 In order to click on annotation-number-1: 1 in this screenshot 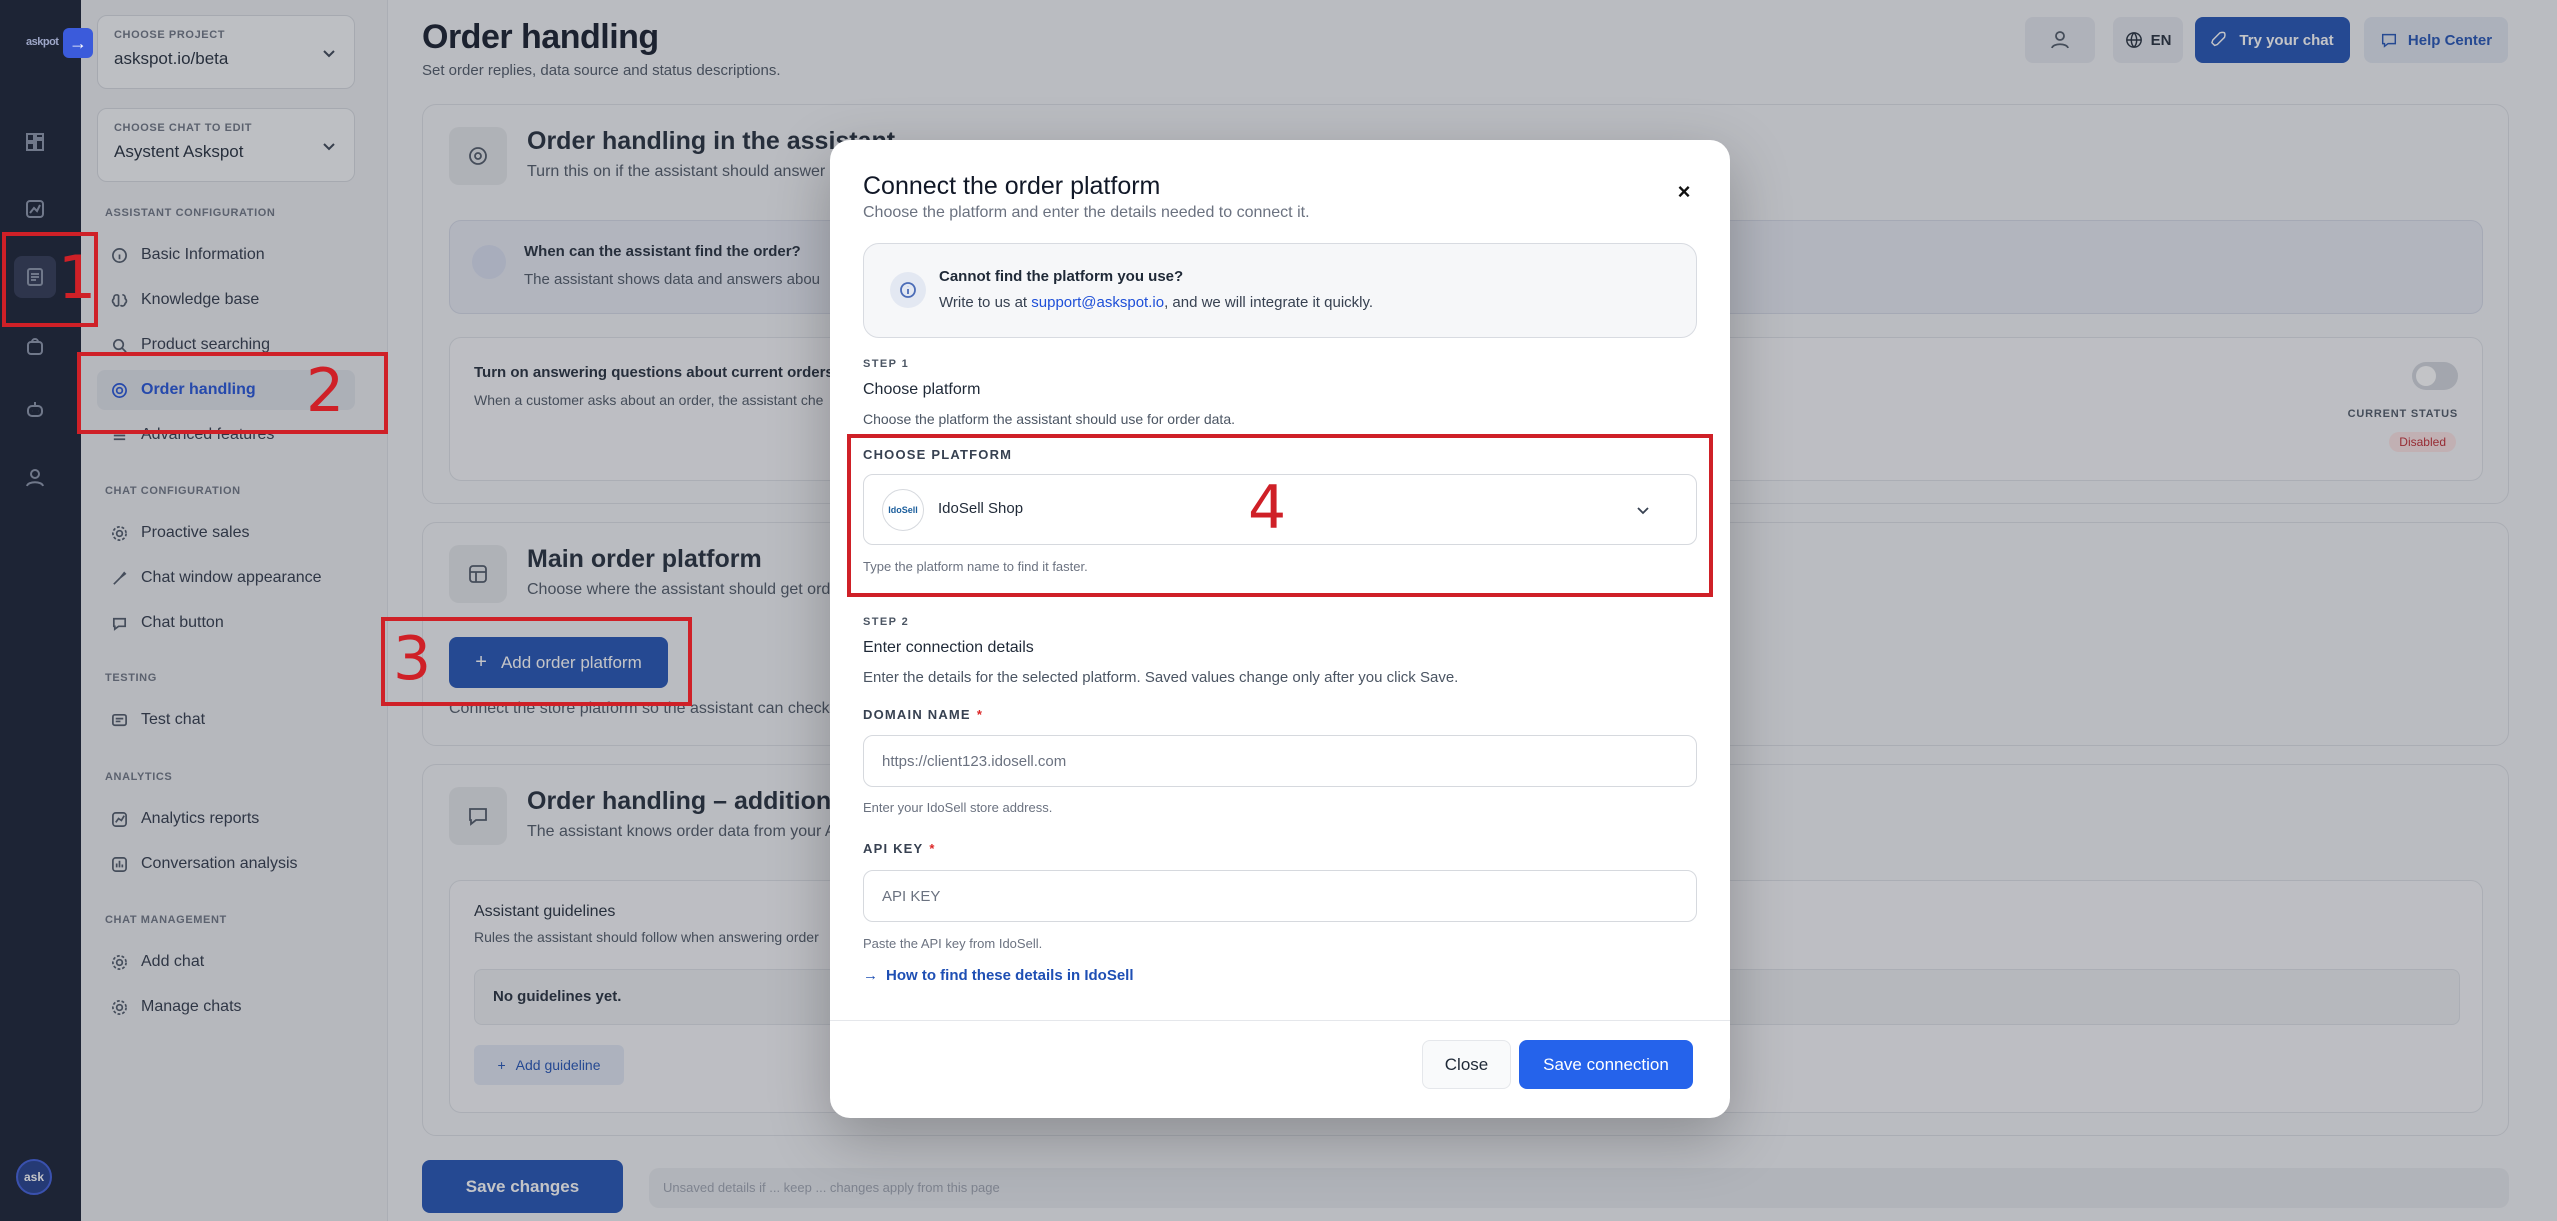, I will do `click(77, 278)`.